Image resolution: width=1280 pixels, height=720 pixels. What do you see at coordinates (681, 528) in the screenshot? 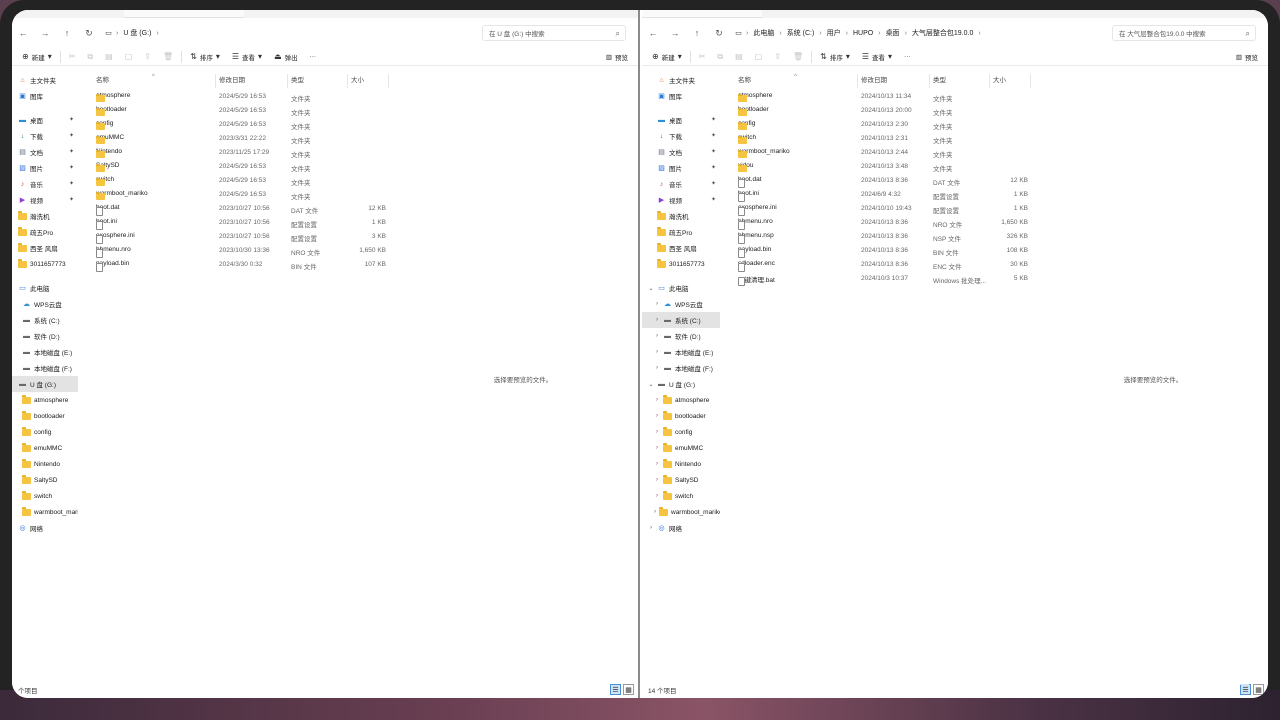
I see `sidebar-item-network: › ◎ 网络` at bounding box center [681, 528].